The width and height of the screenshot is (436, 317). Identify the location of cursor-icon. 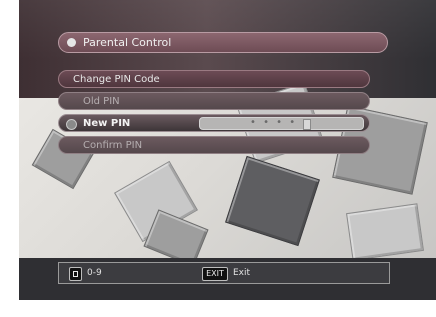
(307, 124).